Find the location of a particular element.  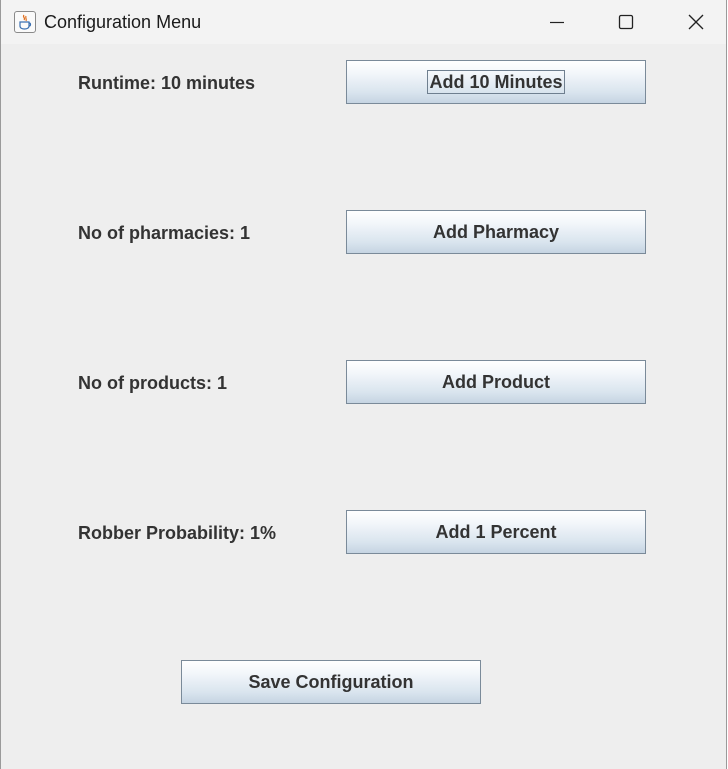

add-1-percent-label: Add 1 Percent is located at coordinates (496, 531).